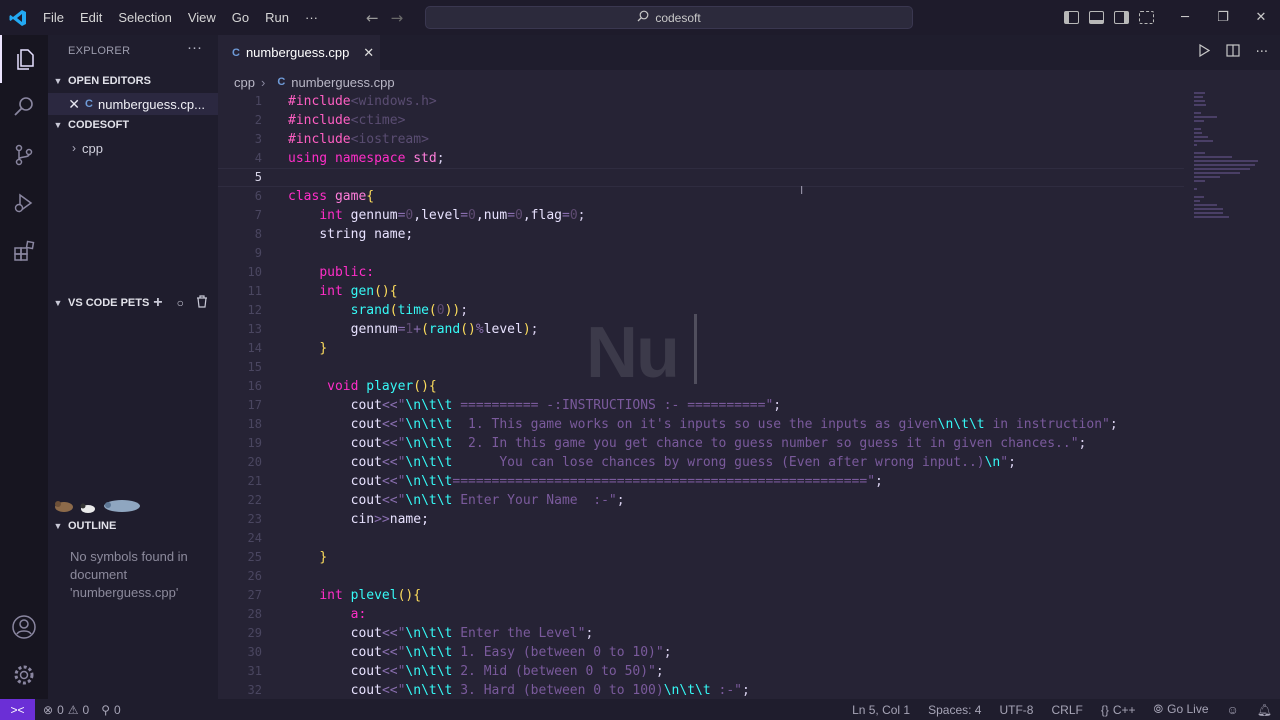 The height and width of the screenshot is (720, 1280). I want to click on menu-go: Go, so click(240, 17).